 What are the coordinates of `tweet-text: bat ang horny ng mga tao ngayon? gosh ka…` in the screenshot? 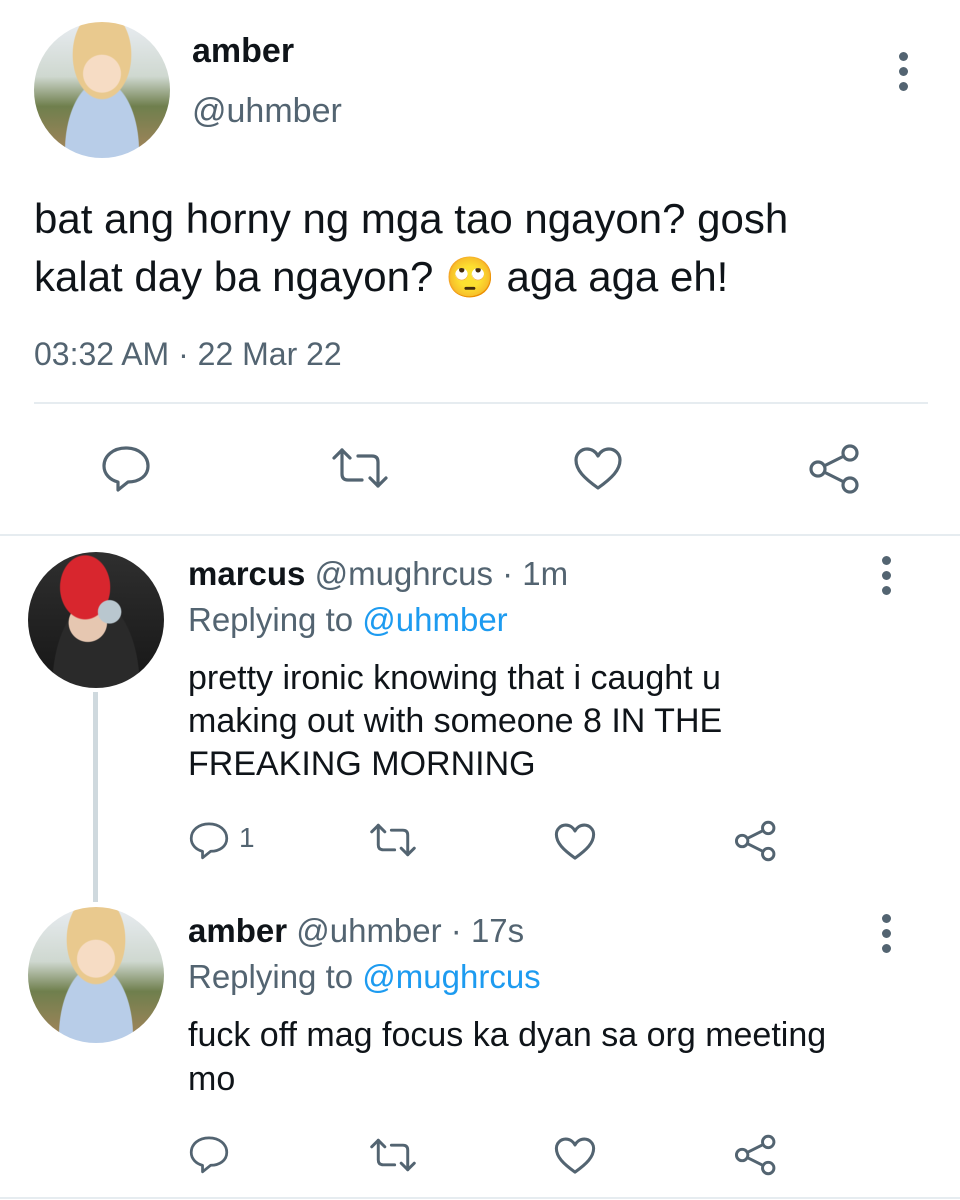 It's located at (411, 248).